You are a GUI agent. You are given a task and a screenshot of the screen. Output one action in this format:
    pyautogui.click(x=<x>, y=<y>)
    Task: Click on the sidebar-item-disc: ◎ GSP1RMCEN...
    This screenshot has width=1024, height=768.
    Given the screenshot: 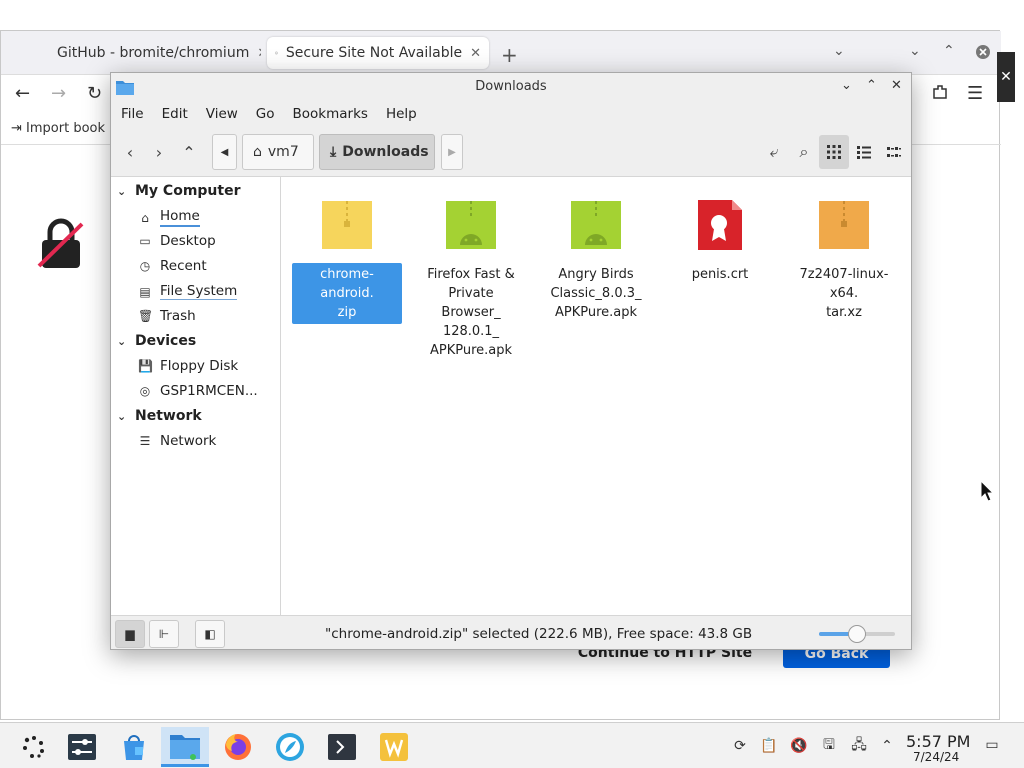 What is the action you would take?
    pyautogui.click(x=198, y=391)
    